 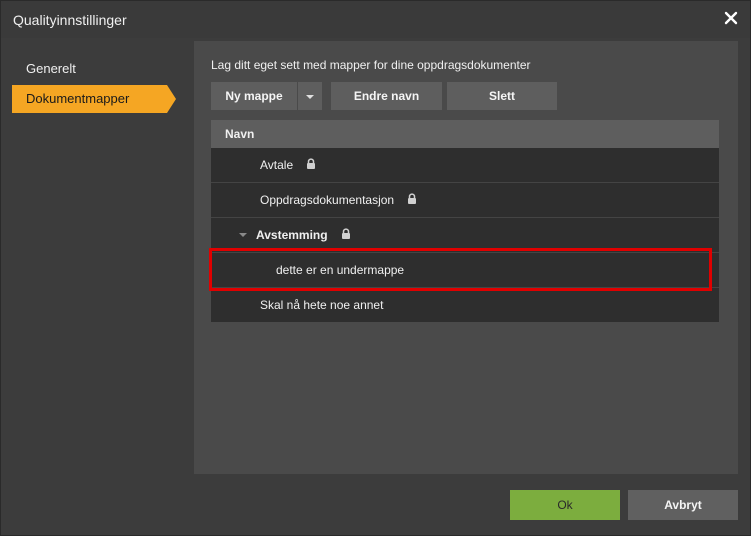 I want to click on window-title: Qualityinnstillinger, so click(x=70, y=20).